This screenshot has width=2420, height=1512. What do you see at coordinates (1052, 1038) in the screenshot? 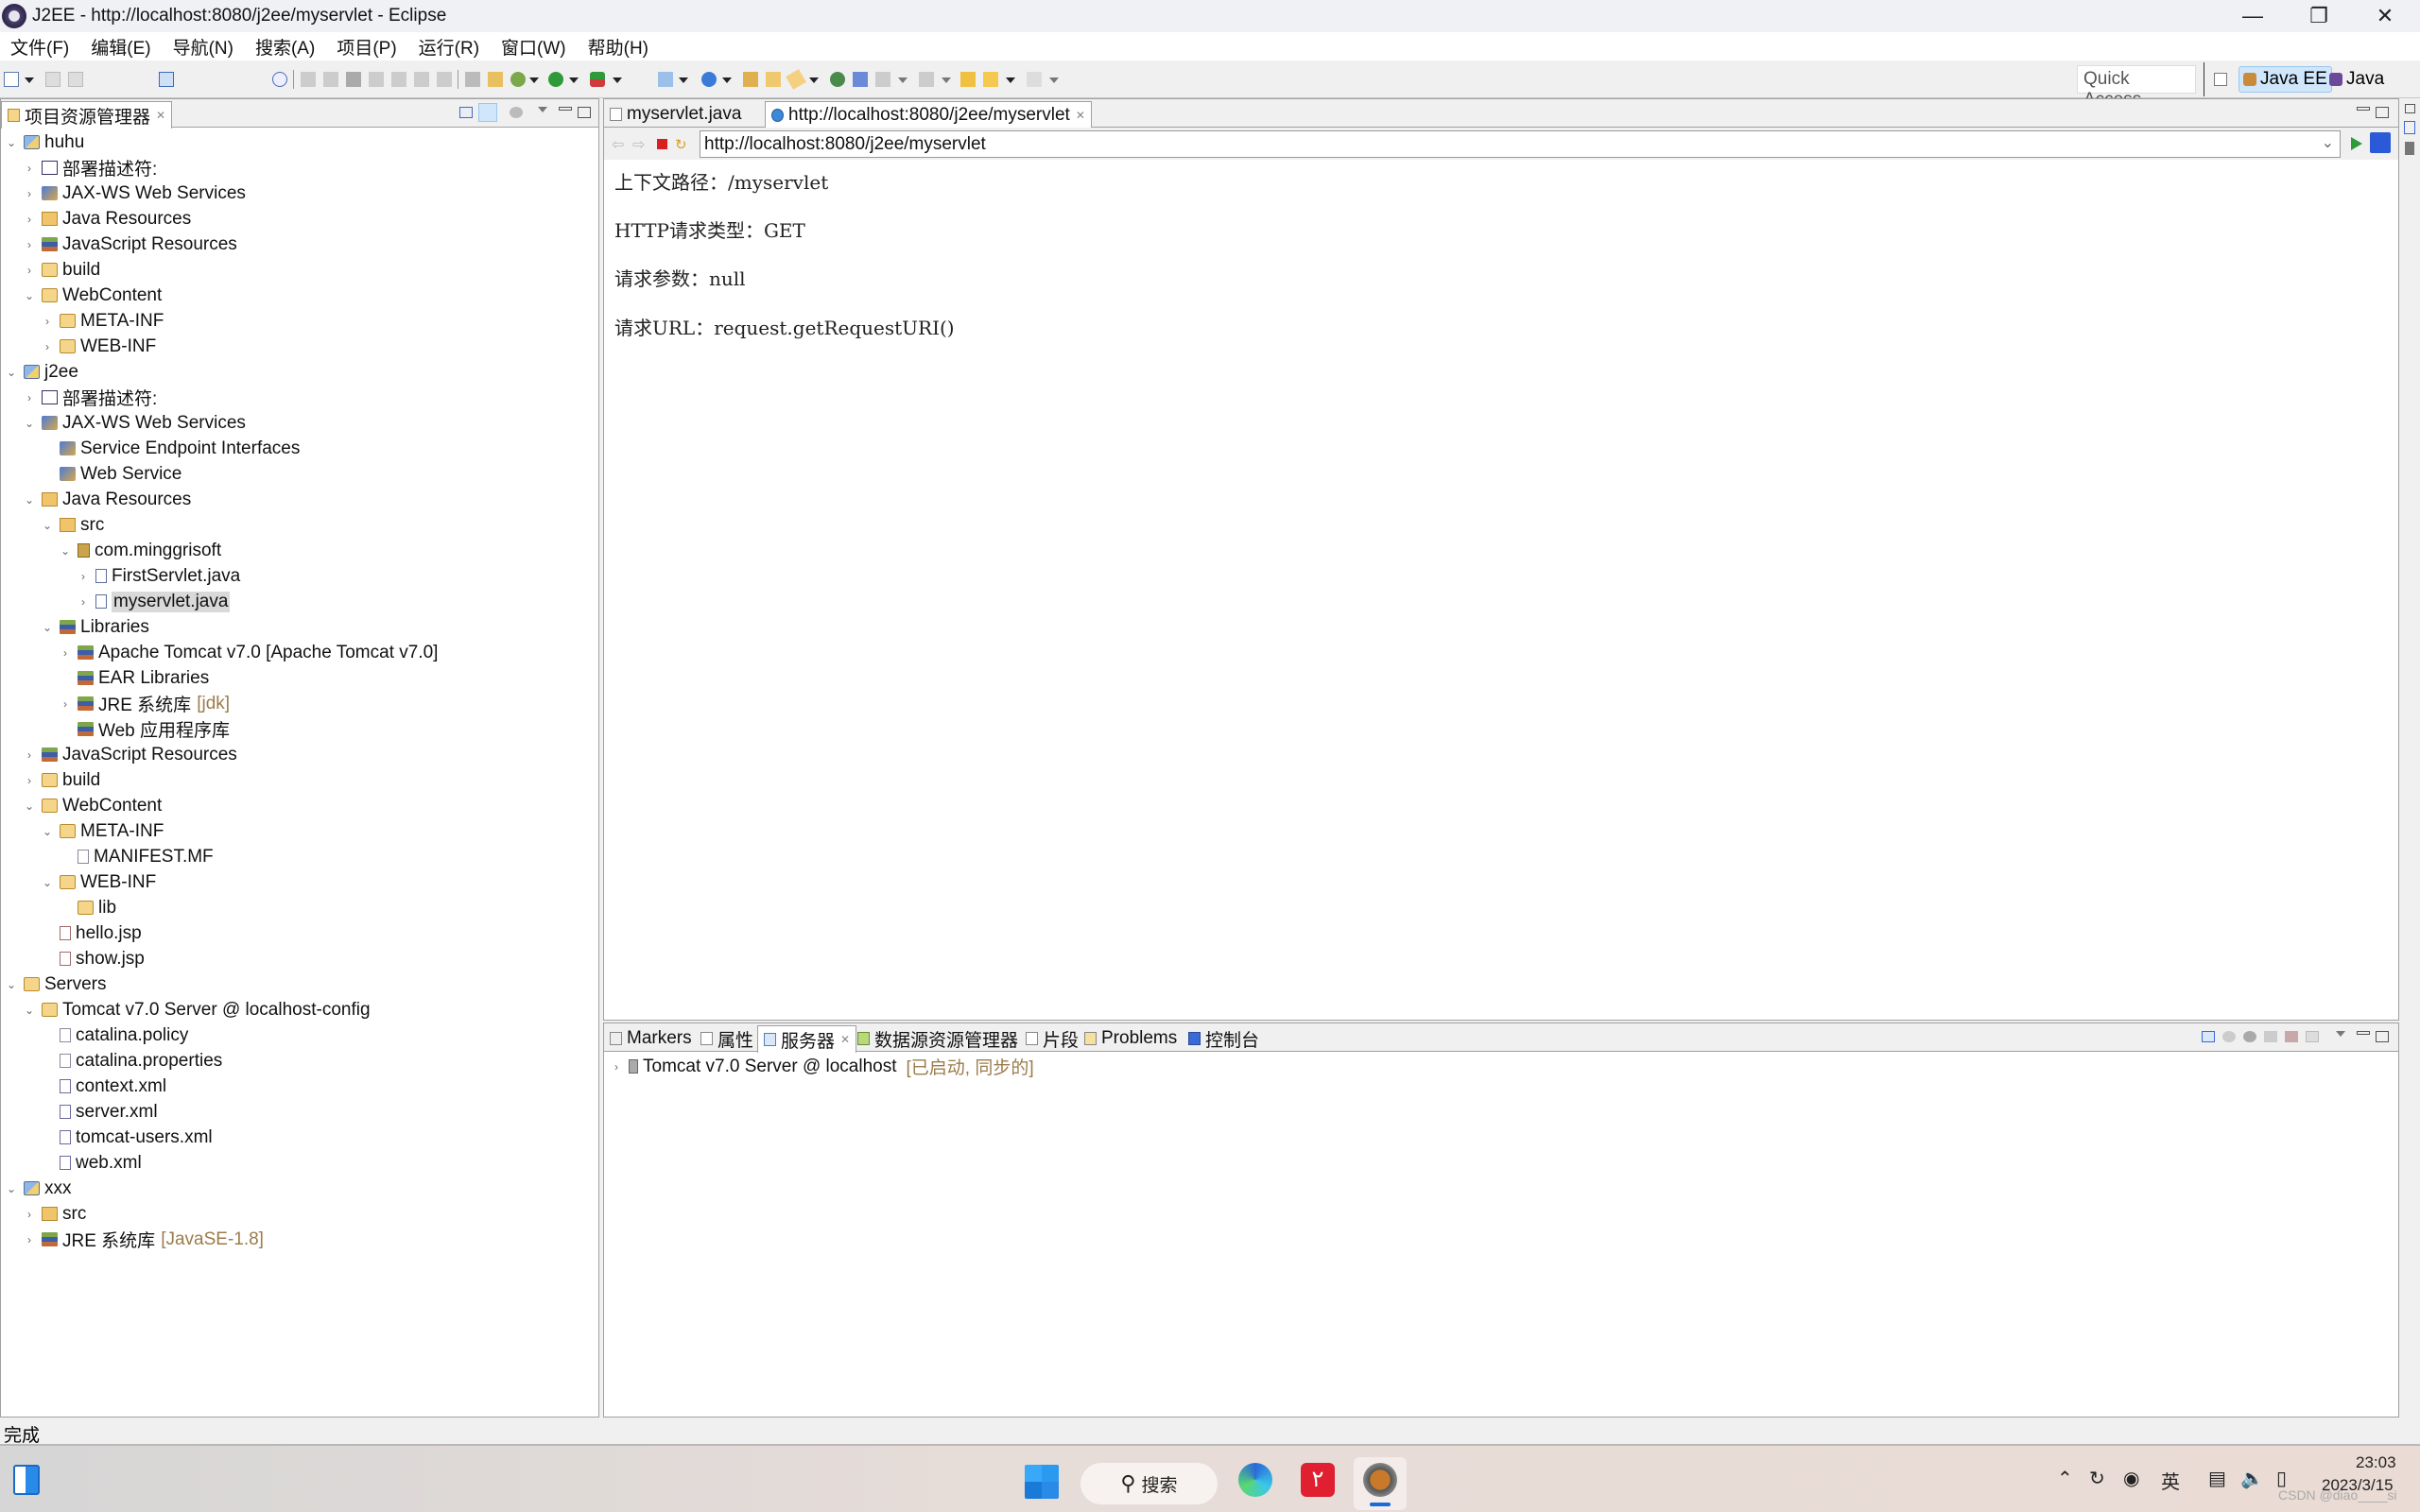
I see `tab-snippets: 片段` at bounding box center [1052, 1038].